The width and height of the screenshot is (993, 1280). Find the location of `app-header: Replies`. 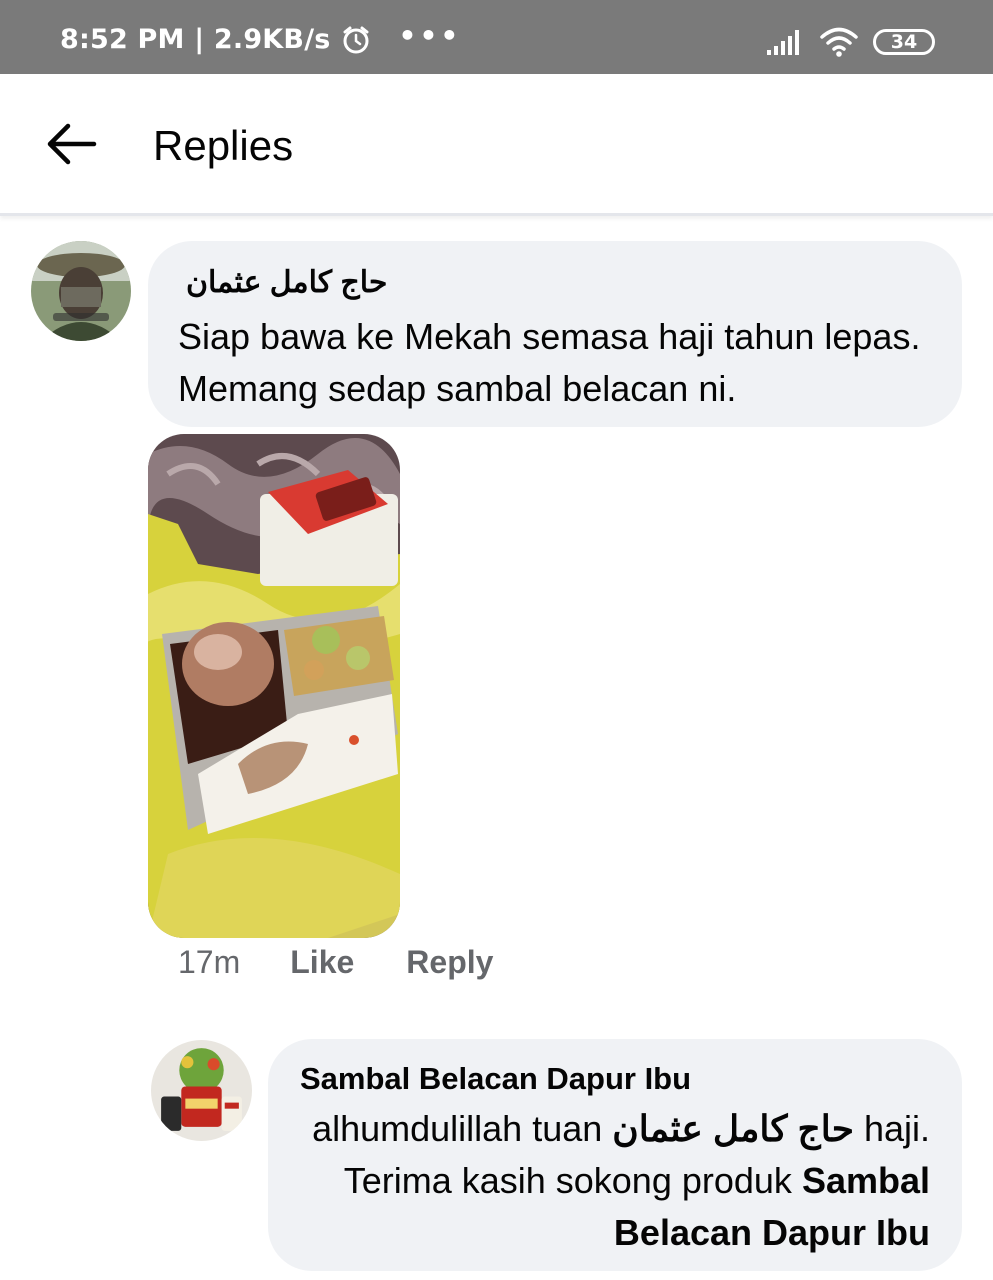

app-header: Replies is located at coordinates (496, 145).